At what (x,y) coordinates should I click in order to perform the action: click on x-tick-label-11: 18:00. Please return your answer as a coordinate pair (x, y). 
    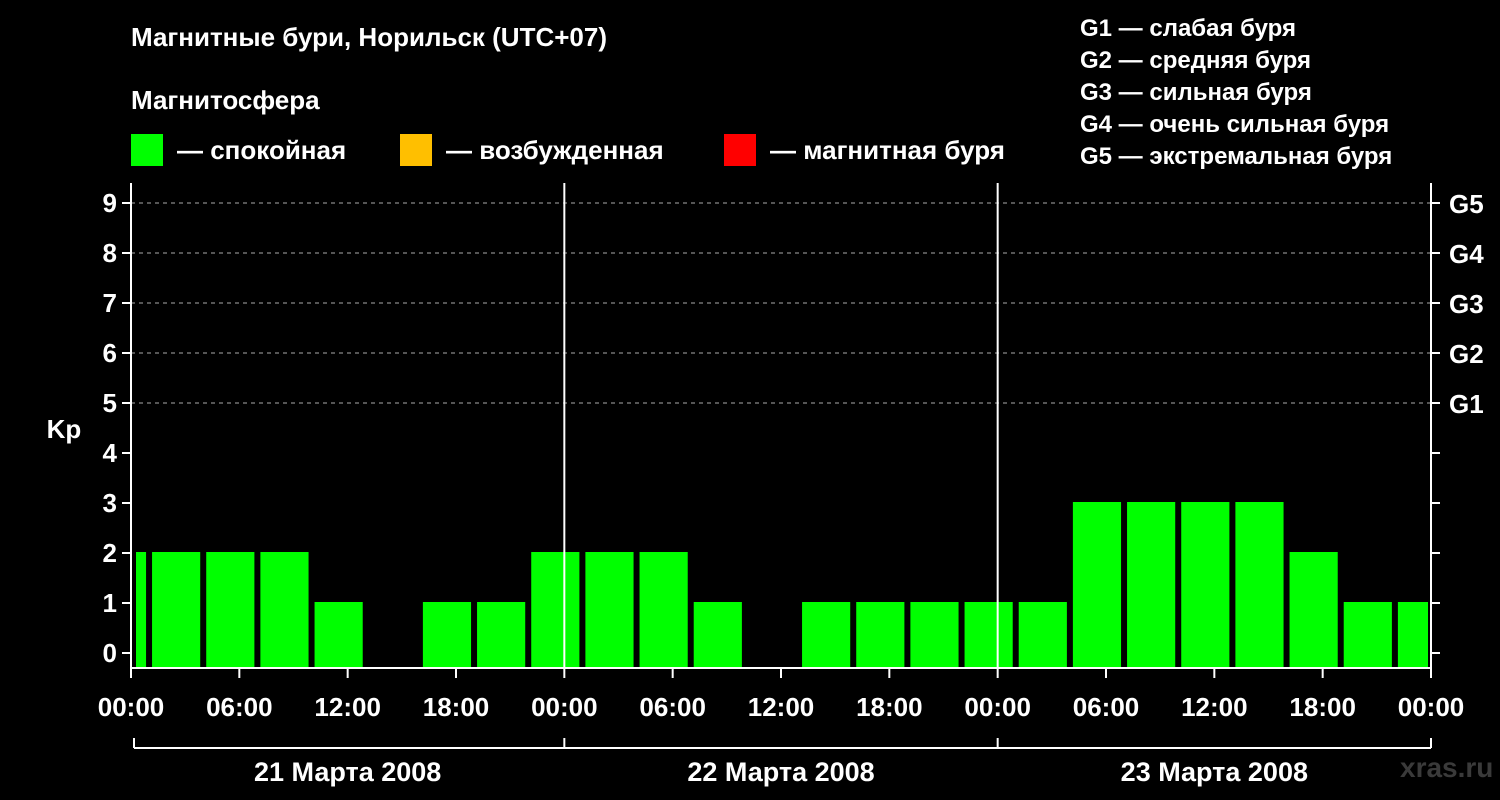
    Looking at the image, I should click on (1322, 707).